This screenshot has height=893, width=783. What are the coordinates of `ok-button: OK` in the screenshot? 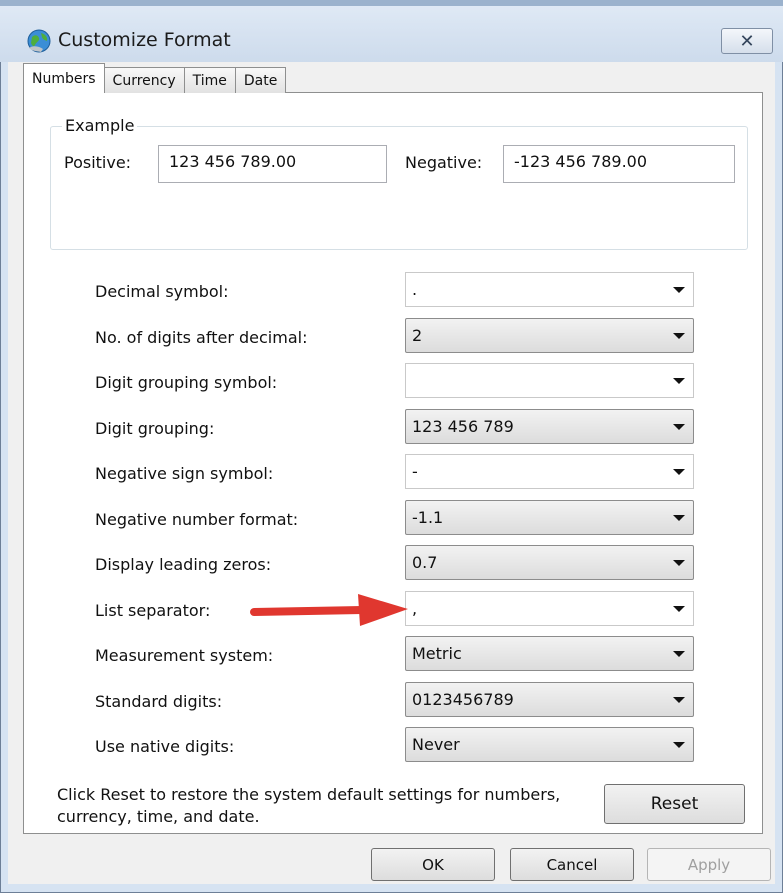 It's located at (433, 864).